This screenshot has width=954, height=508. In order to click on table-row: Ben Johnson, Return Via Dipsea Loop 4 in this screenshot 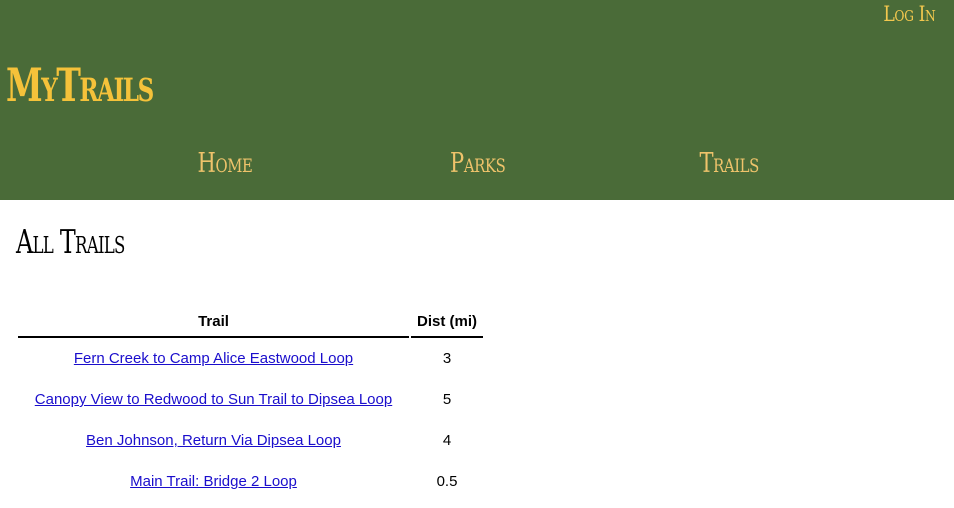, I will do `click(250, 440)`.